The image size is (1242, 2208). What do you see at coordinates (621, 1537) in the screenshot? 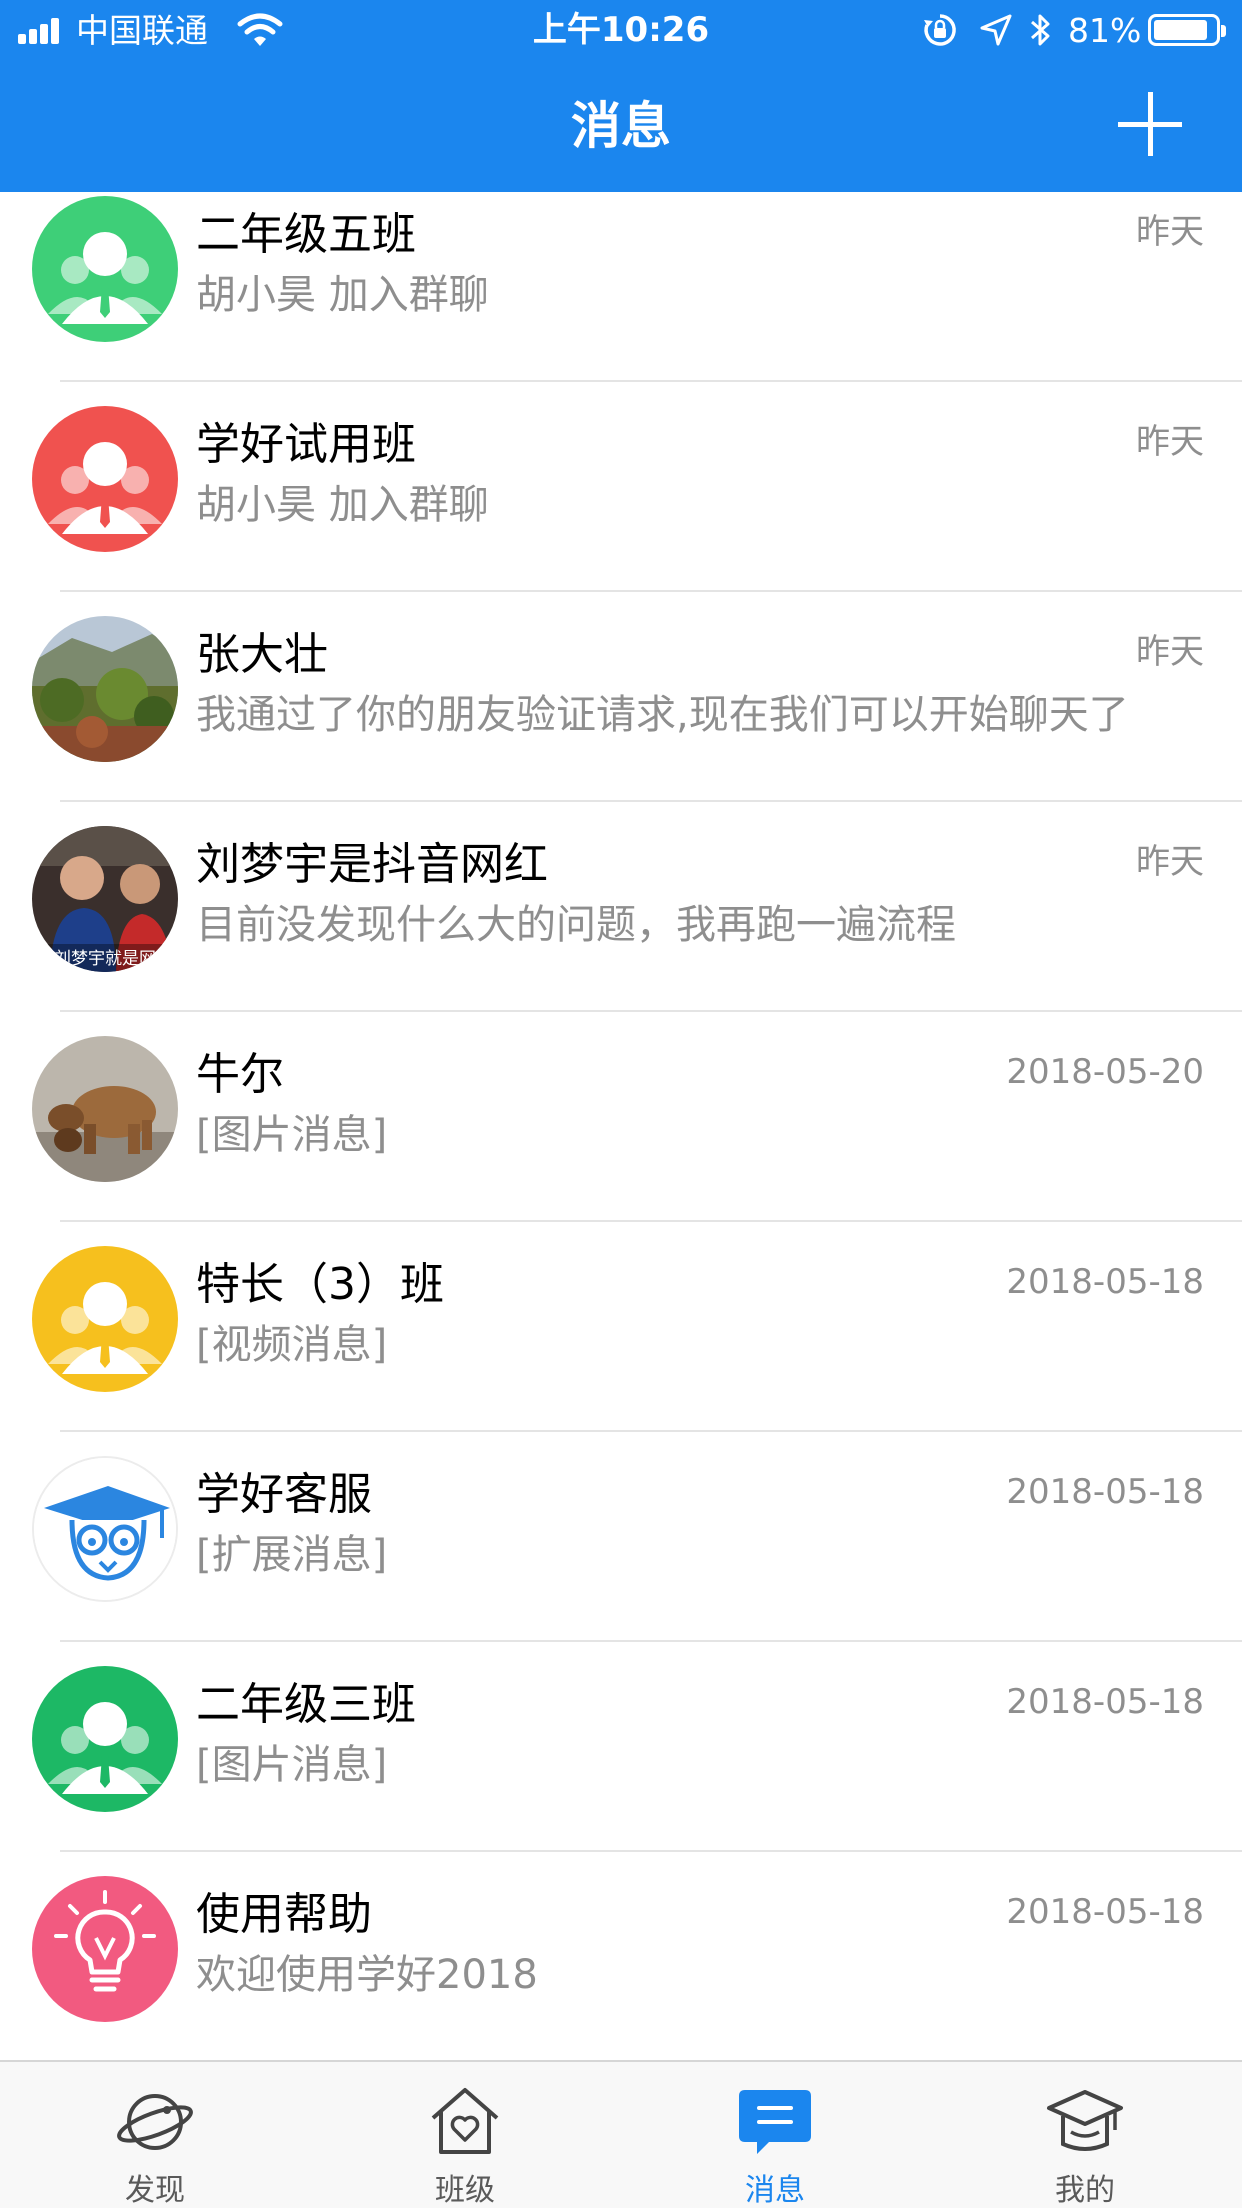
I see `conversation-row: 学好客服 [扩展消息] 2018-05-18` at bounding box center [621, 1537].